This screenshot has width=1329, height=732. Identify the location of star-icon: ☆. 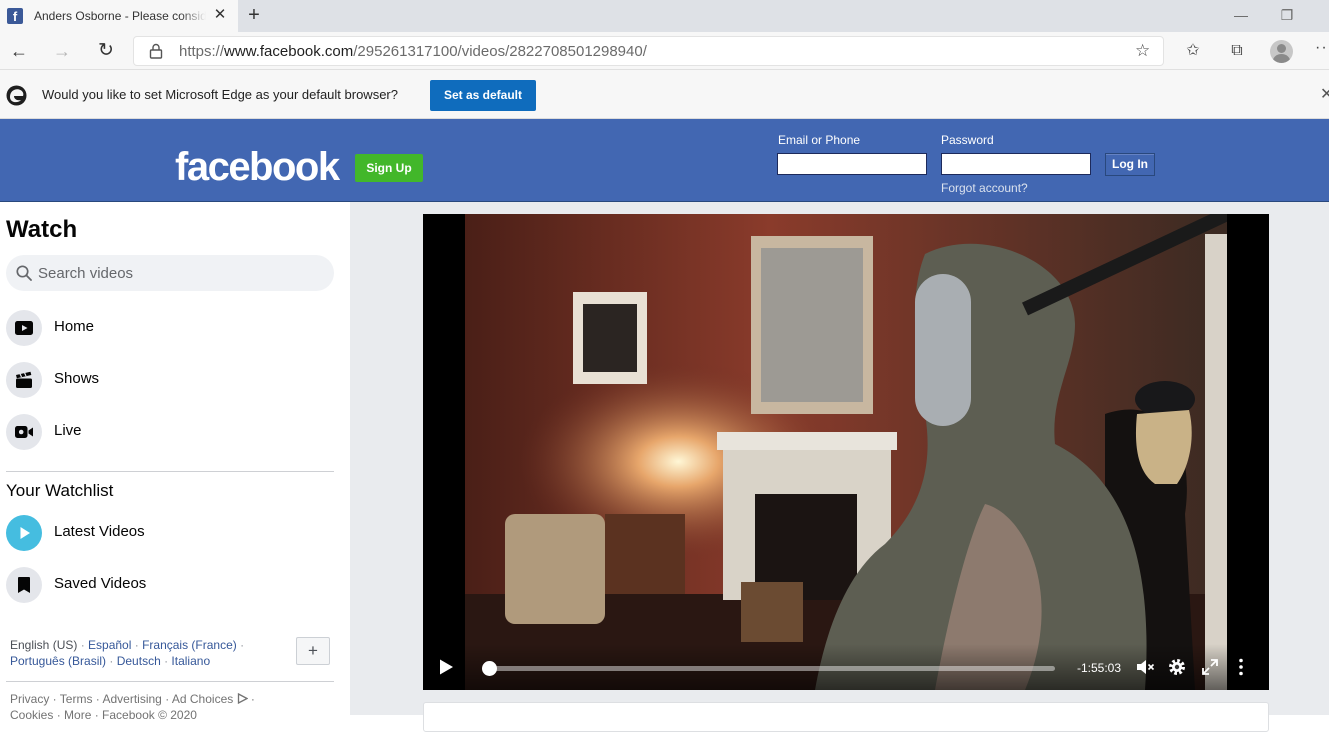
(1142, 51).